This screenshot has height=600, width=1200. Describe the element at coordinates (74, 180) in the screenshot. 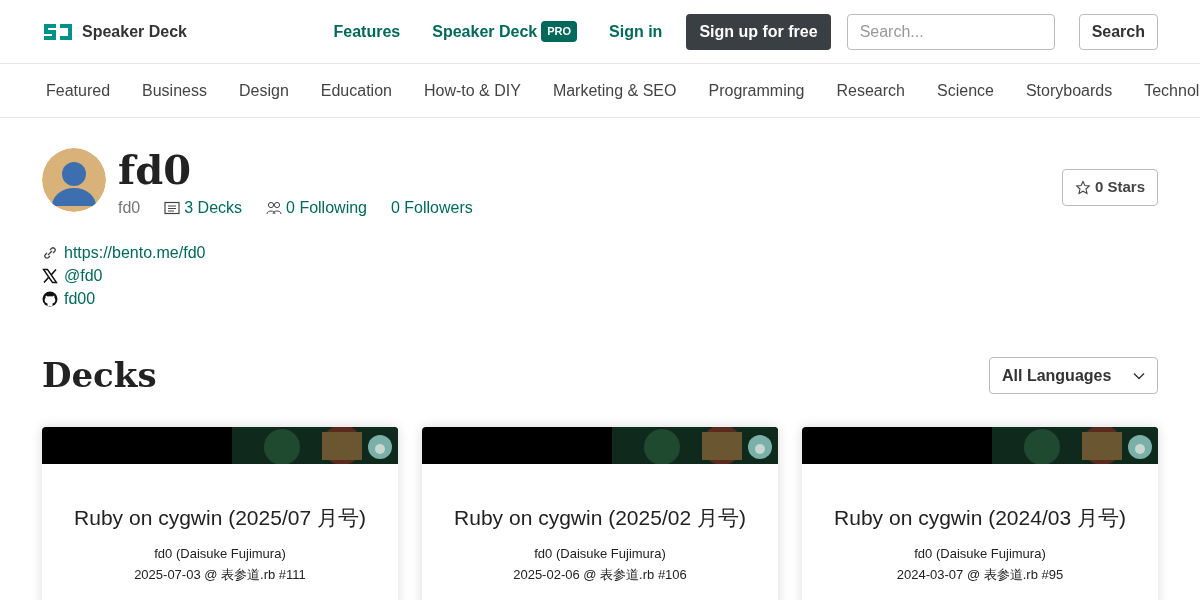

I see `avatar` at that location.